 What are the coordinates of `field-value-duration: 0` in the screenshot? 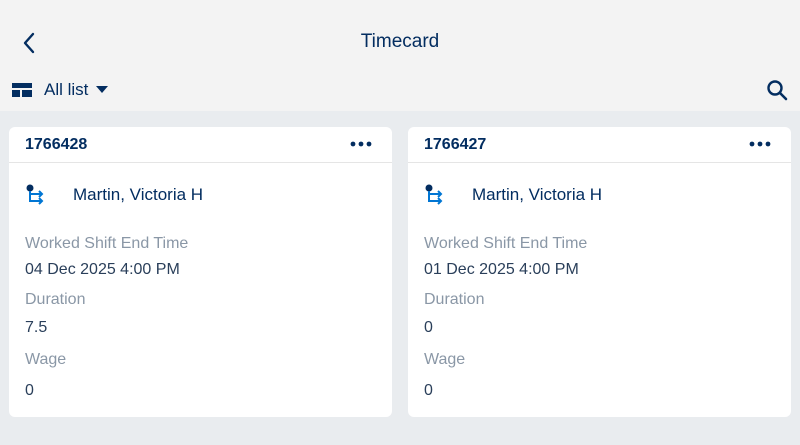 It's located at (428, 327).